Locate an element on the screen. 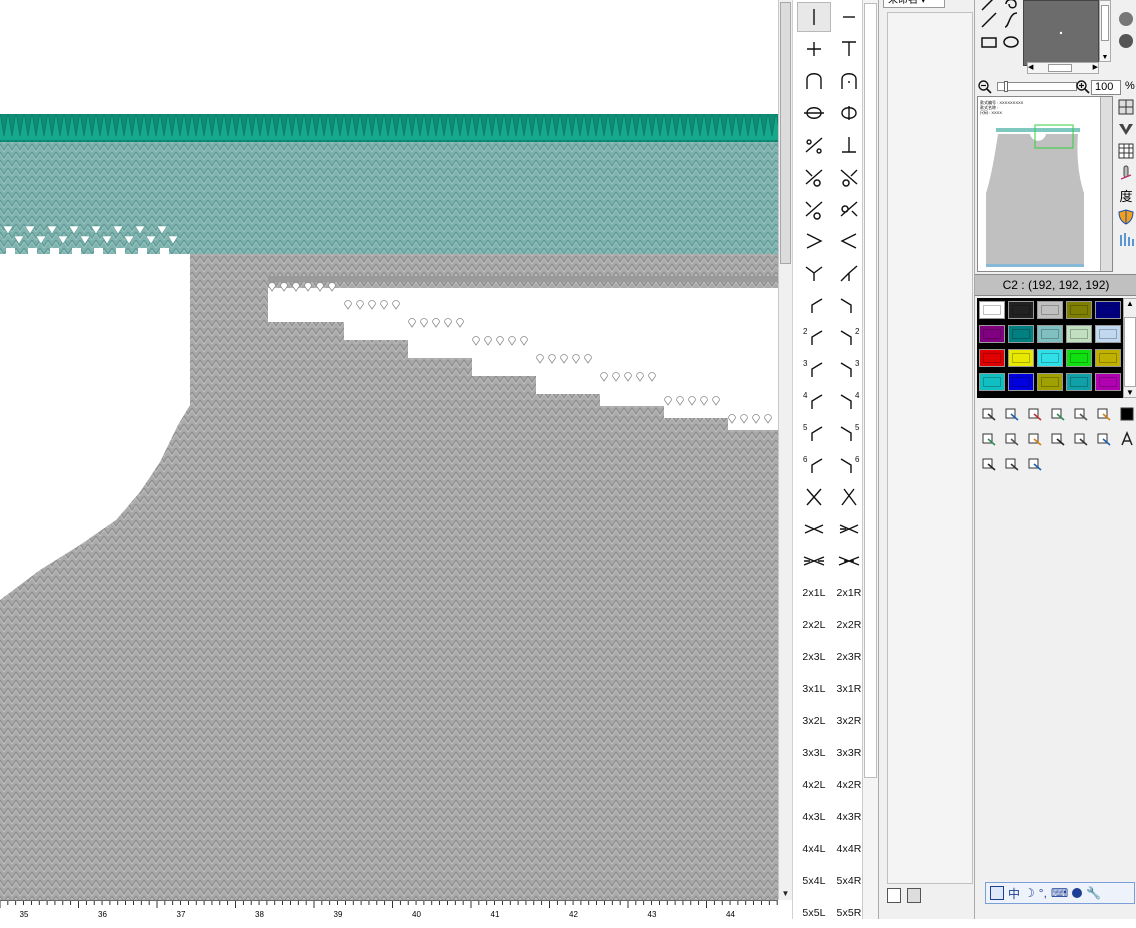 The image size is (1136, 928). shield-icon is located at coordinates (1126, 217).